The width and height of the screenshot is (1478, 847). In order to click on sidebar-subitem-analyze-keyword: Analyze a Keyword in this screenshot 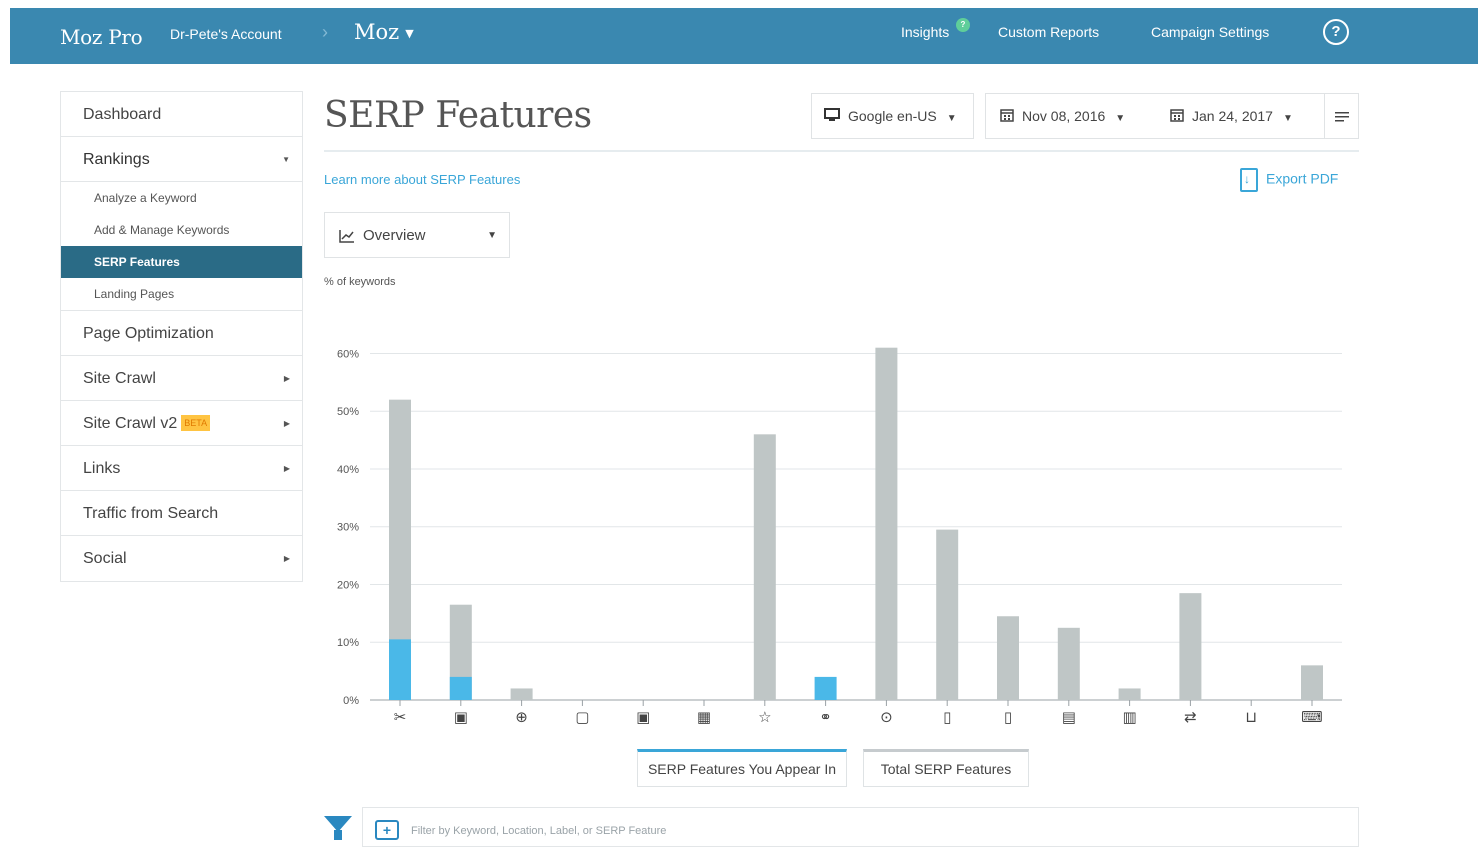, I will do `click(181, 198)`.